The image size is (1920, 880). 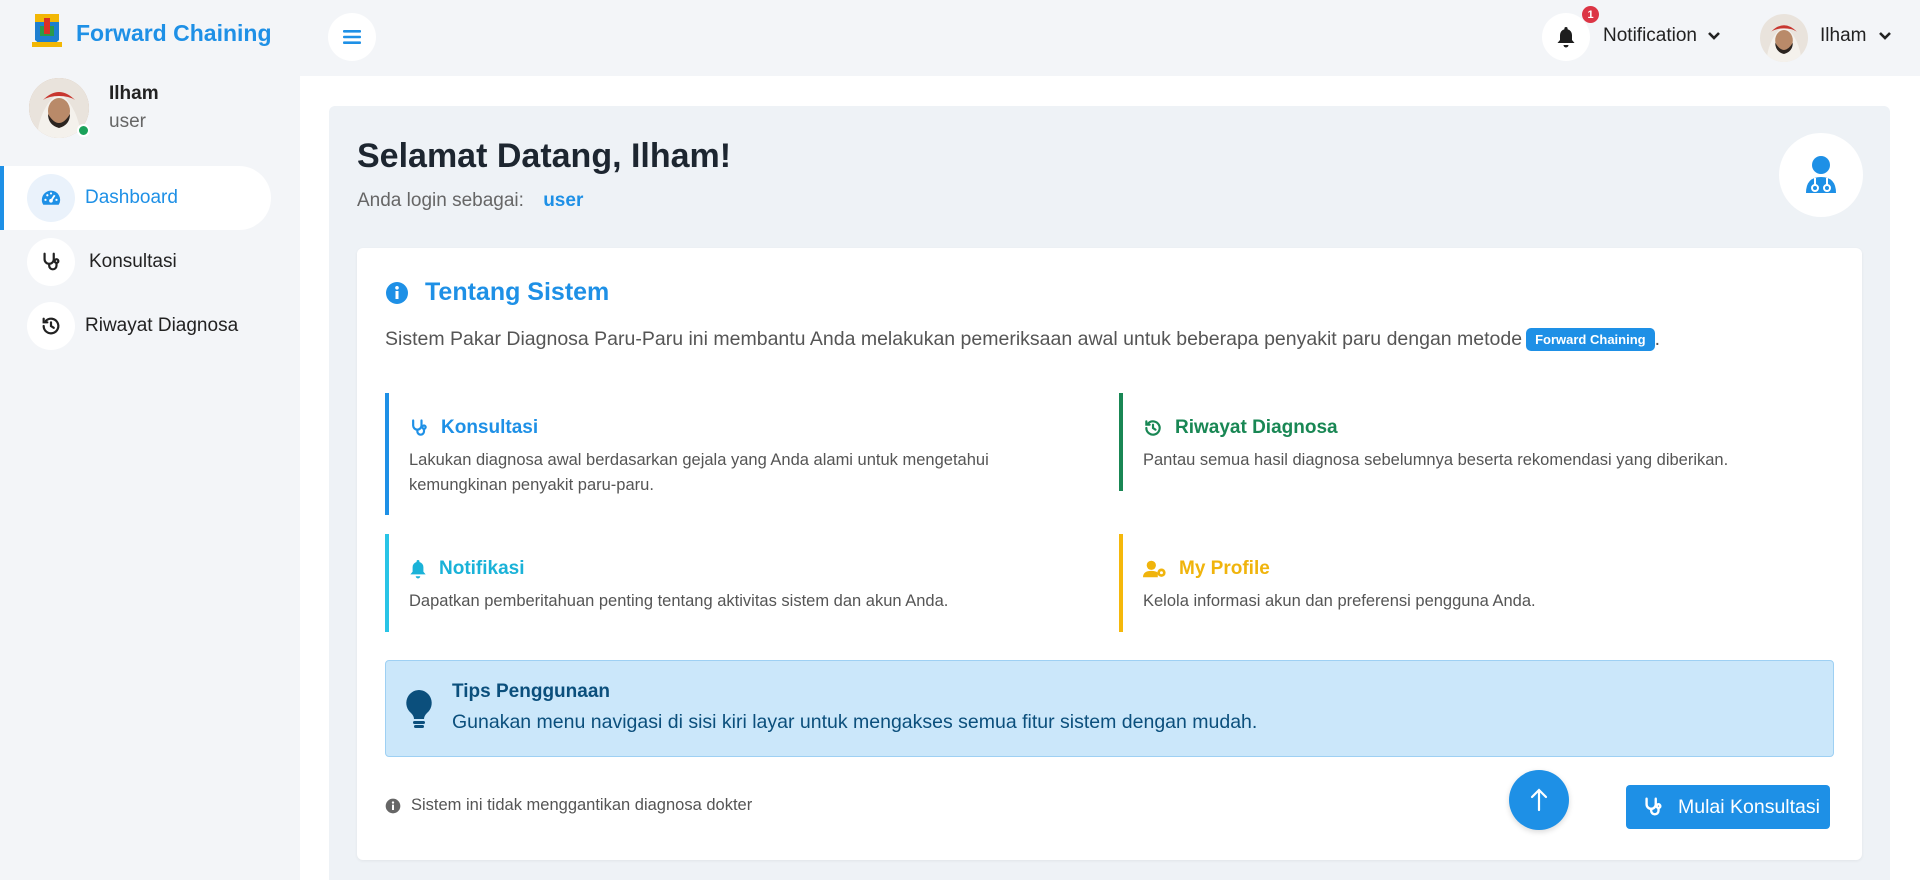 What do you see at coordinates (59, 108) in the screenshot?
I see `avatar` at bounding box center [59, 108].